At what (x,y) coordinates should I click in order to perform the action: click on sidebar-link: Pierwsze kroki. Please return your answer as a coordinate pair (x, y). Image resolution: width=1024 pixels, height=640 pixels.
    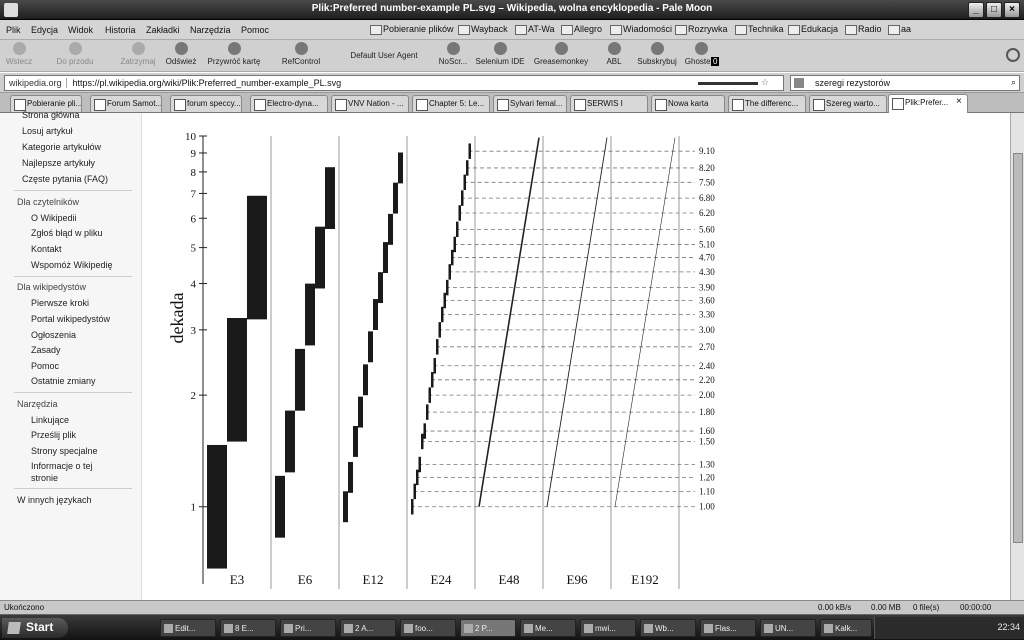
    Looking at the image, I should click on (60, 303).